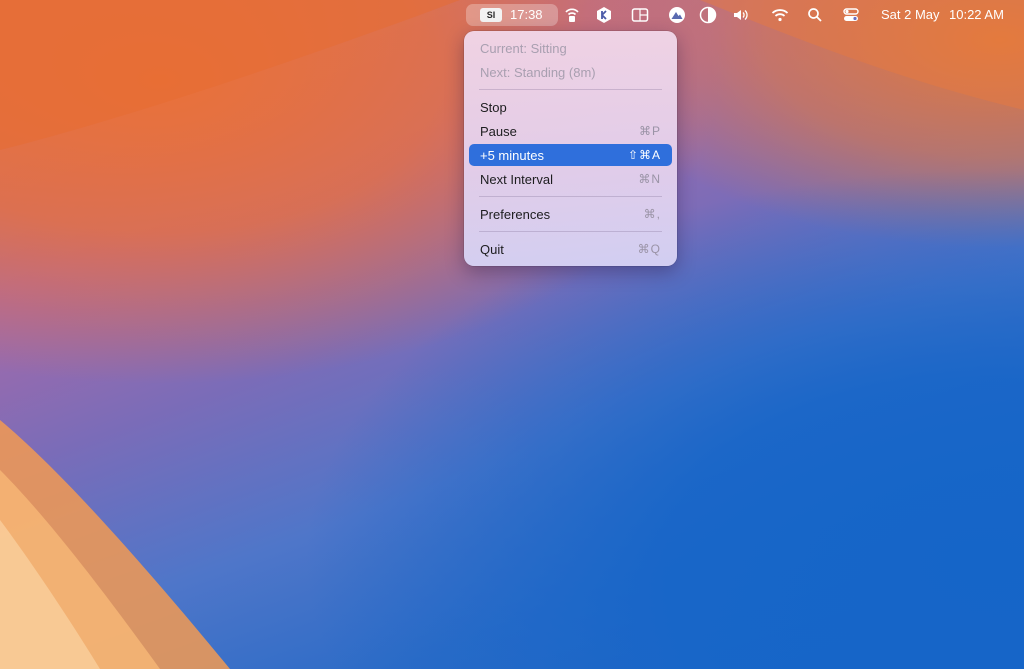  What do you see at coordinates (570, 107) in the screenshot?
I see `stop-menu-item: Stop` at bounding box center [570, 107].